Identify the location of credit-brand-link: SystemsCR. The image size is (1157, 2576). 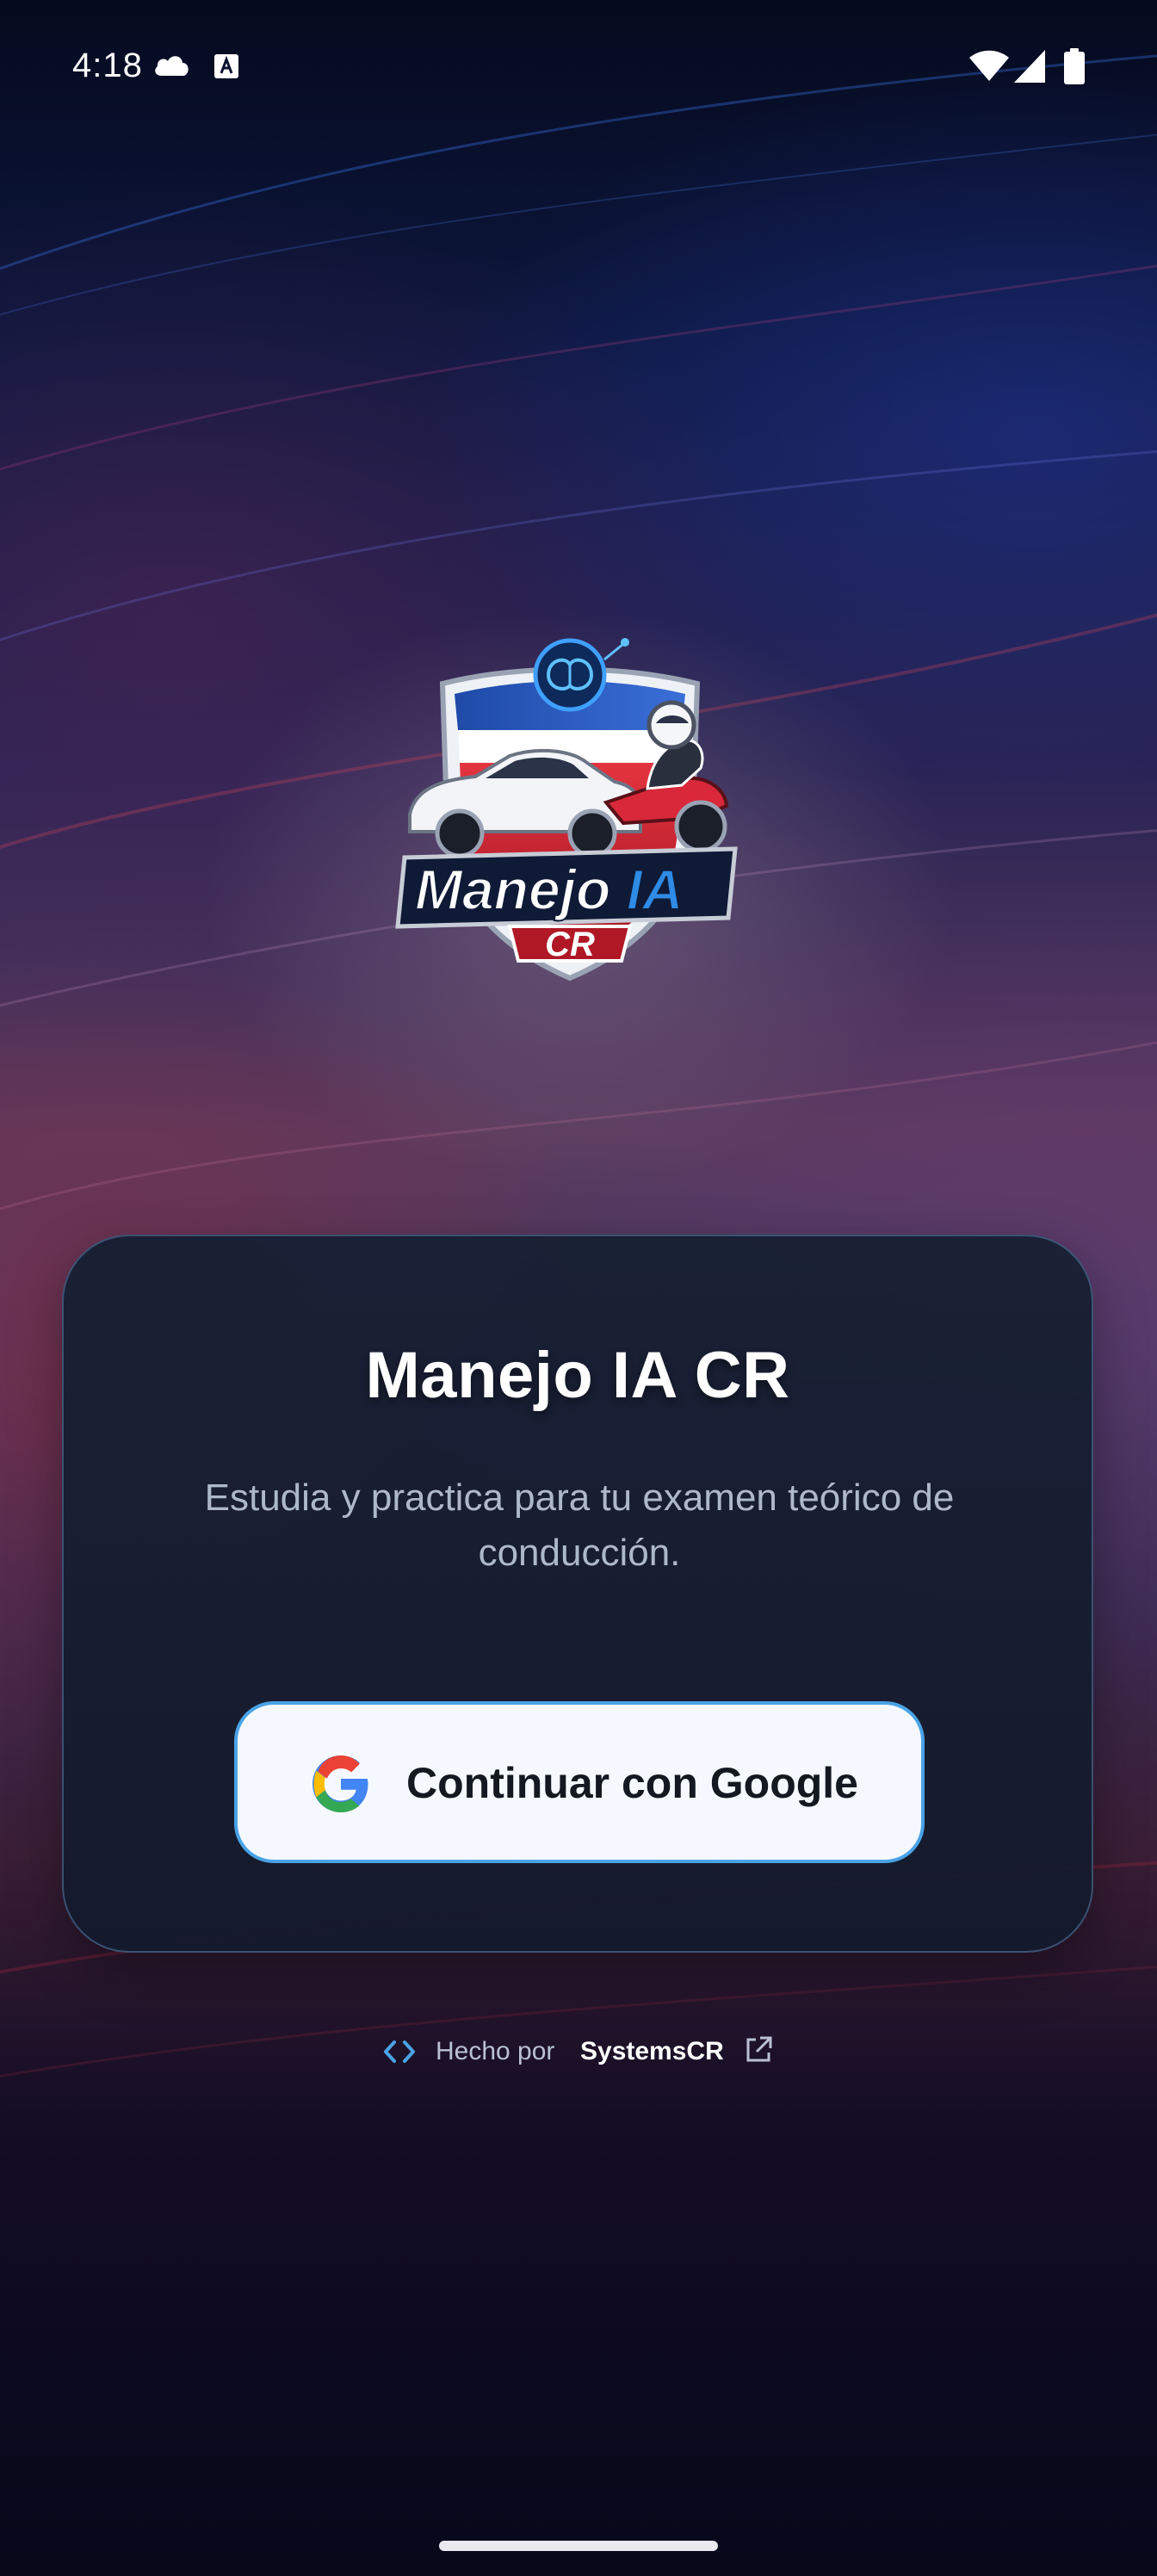
(652, 2052).